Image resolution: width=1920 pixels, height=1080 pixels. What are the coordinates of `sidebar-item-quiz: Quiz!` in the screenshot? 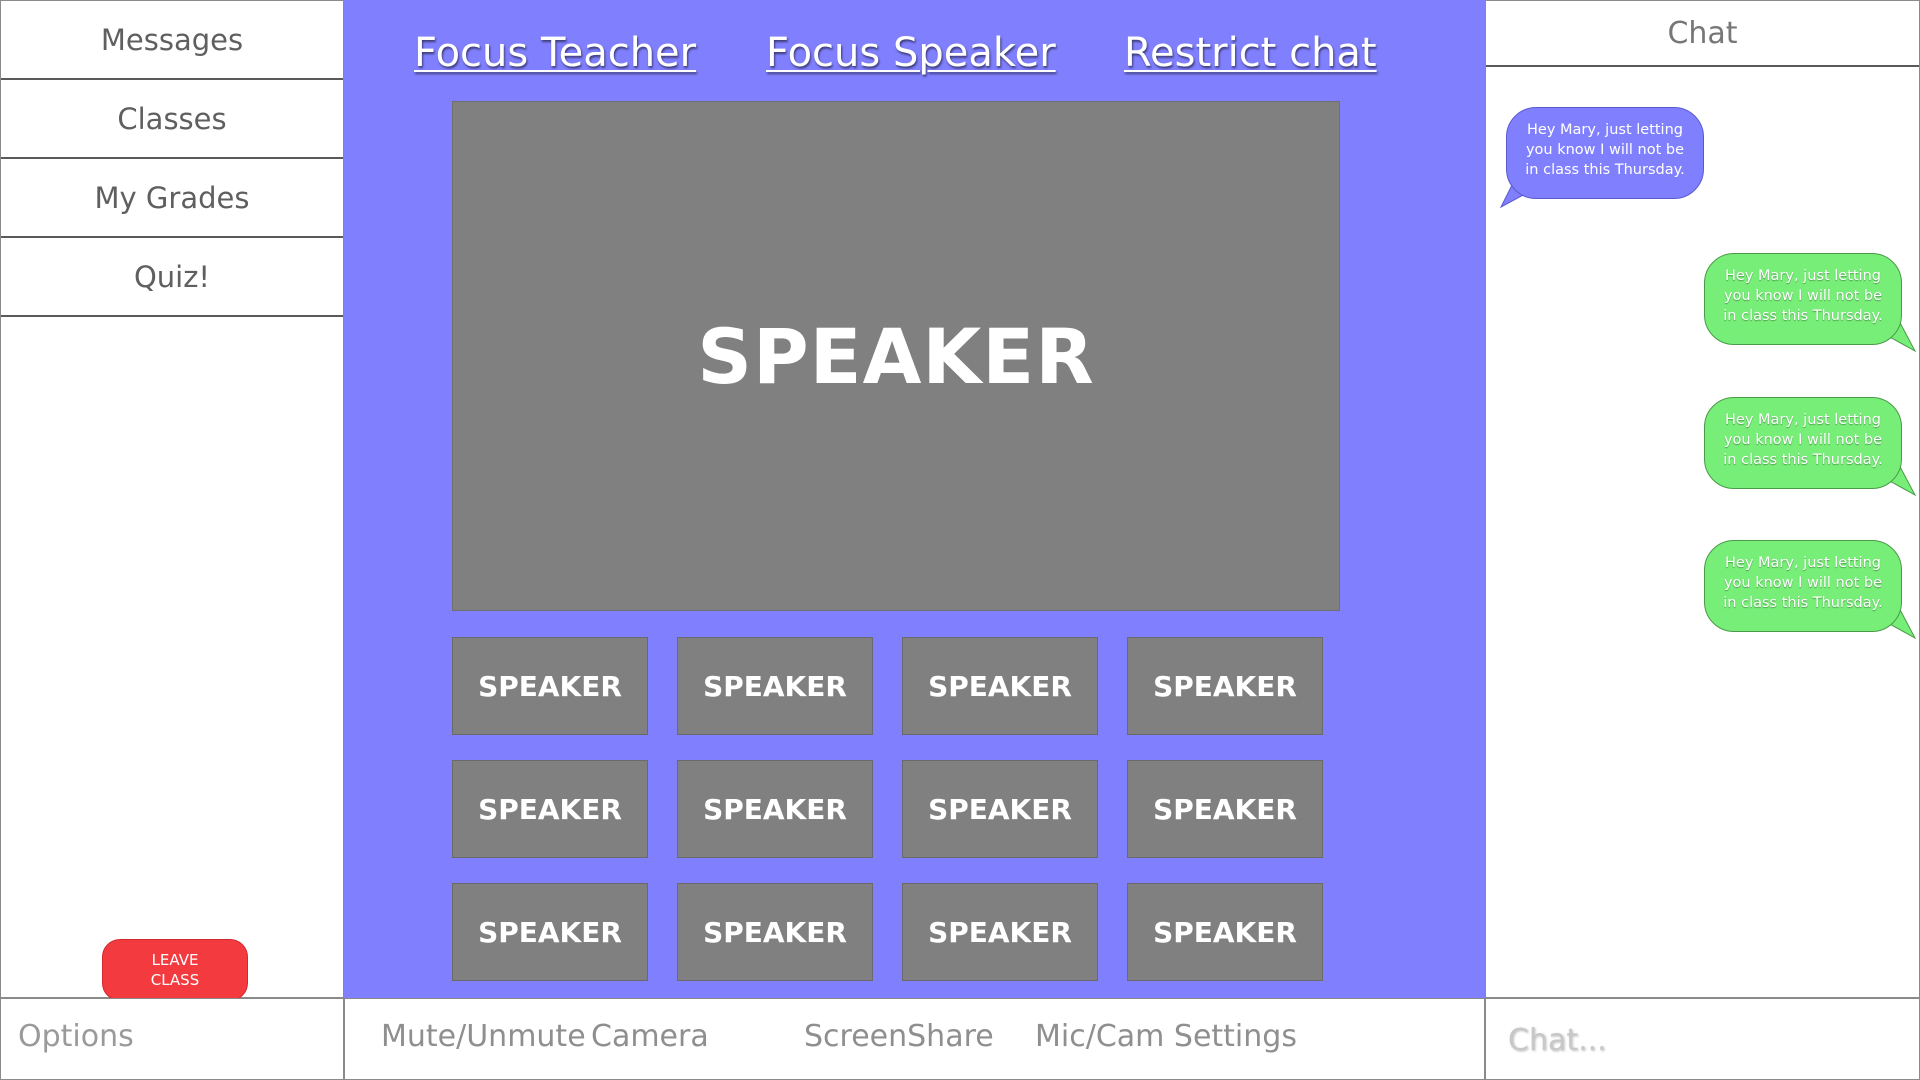 It's located at (172, 277).